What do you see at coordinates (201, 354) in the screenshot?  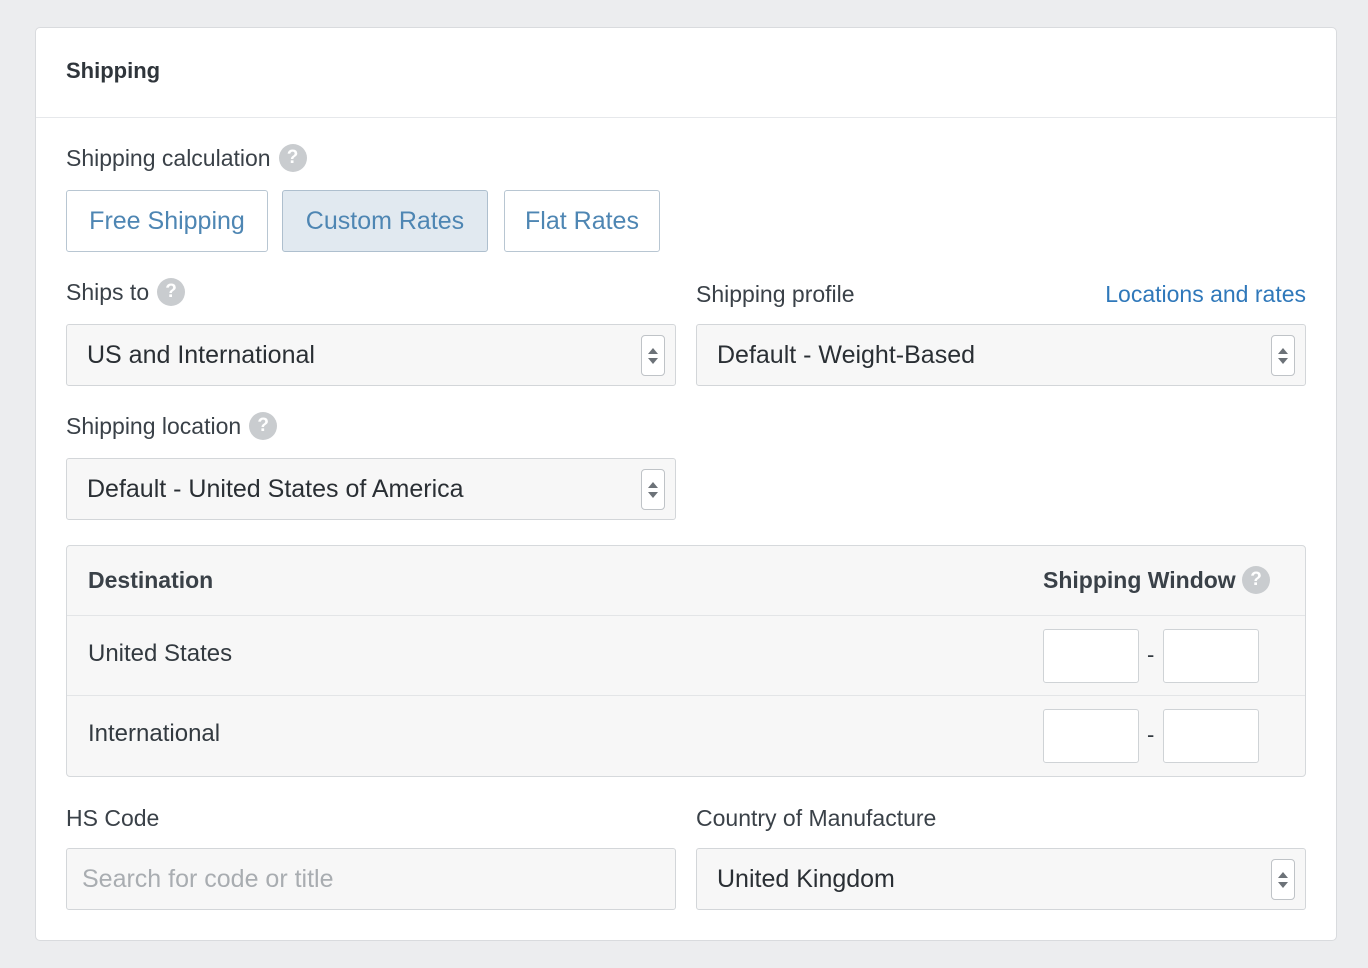 I see `ships-to-value: US and International` at bounding box center [201, 354].